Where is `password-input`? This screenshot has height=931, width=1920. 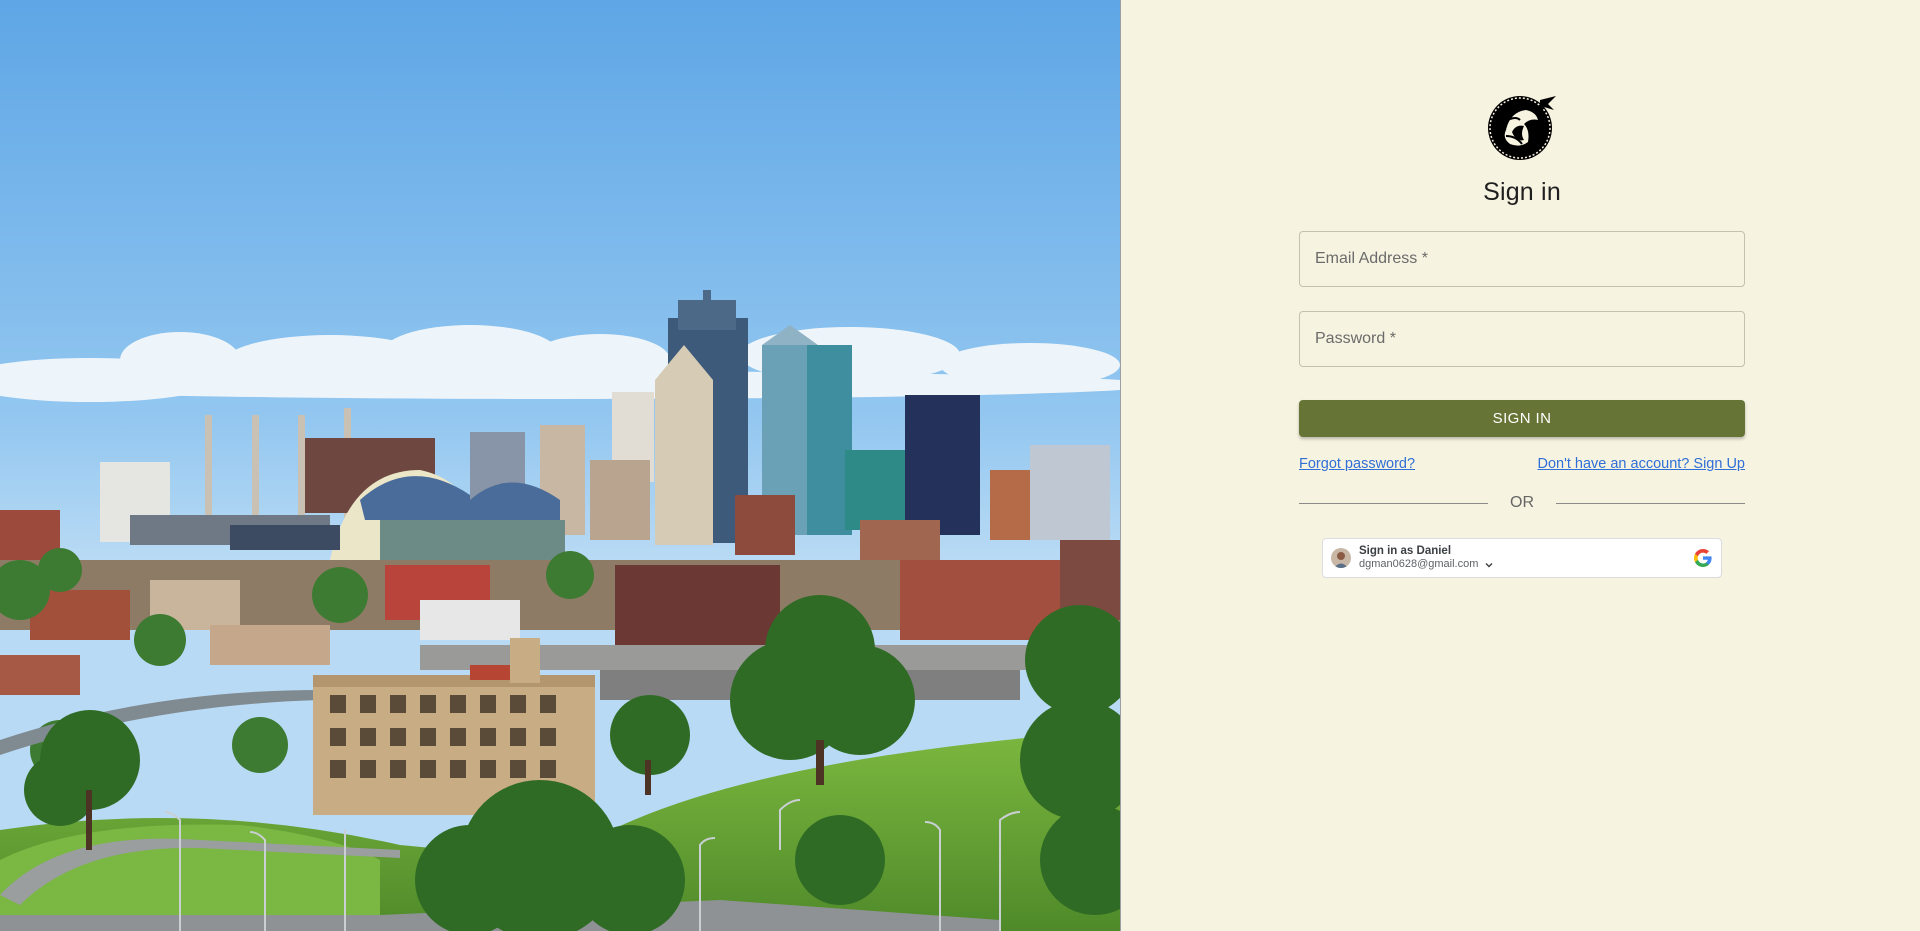 password-input is located at coordinates (1522, 339).